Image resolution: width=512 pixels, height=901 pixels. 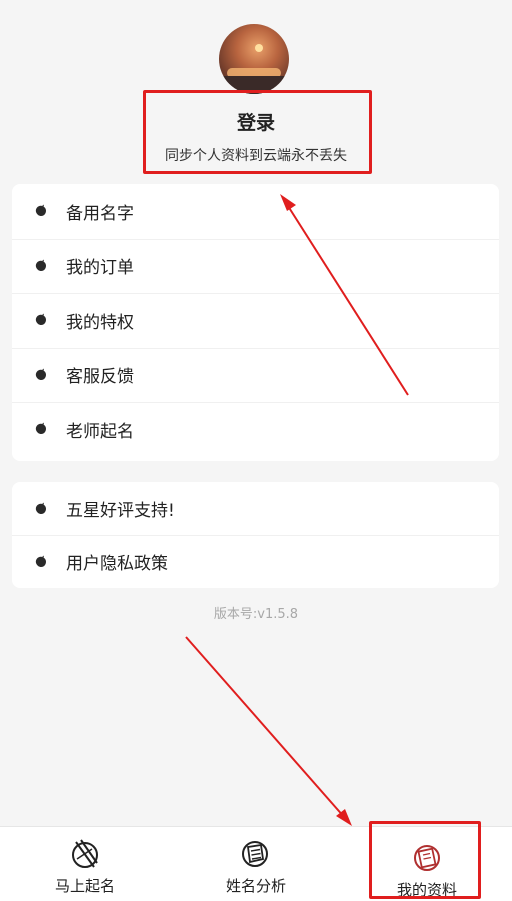 What do you see at coordinates (100, 431) in the screenshot?
I see `menu-item-label: 老师起名` at bounding box center [100, 431].